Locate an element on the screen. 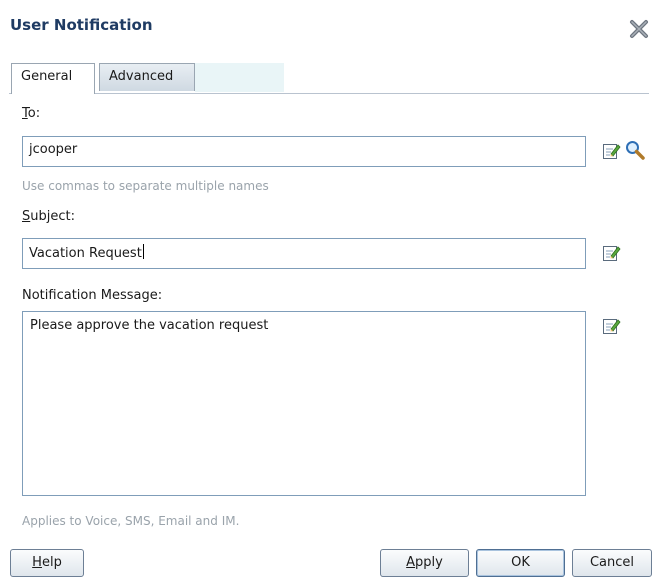 The width and height of the screenshot is (662, 588). to-label: To: is located at coordinates (31, 113).